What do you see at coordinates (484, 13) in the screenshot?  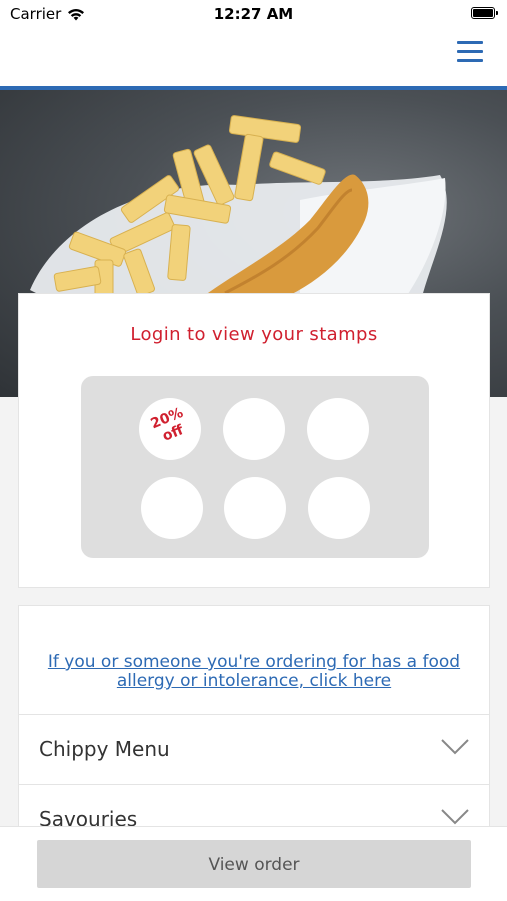 I see `battery-icon` at bounding box center [484, 13].